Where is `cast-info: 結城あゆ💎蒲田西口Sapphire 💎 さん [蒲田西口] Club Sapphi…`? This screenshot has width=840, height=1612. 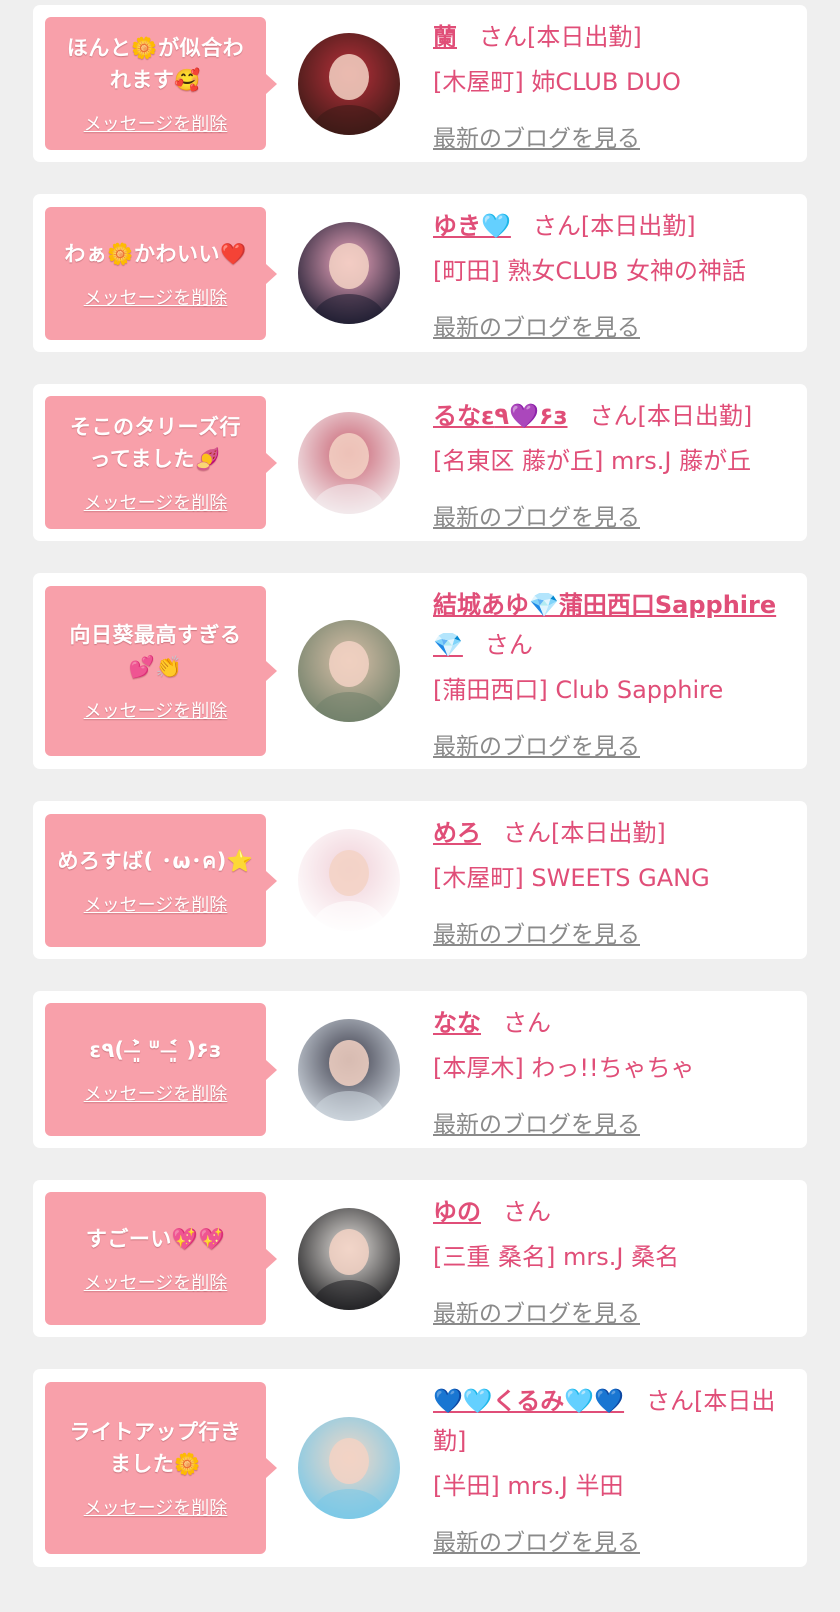
cast-info: 結城あゆ💎蒲田西口Sapphire 💎 さん [蒲田西口] Club Sapphi… is located at coordinates (614, 673).